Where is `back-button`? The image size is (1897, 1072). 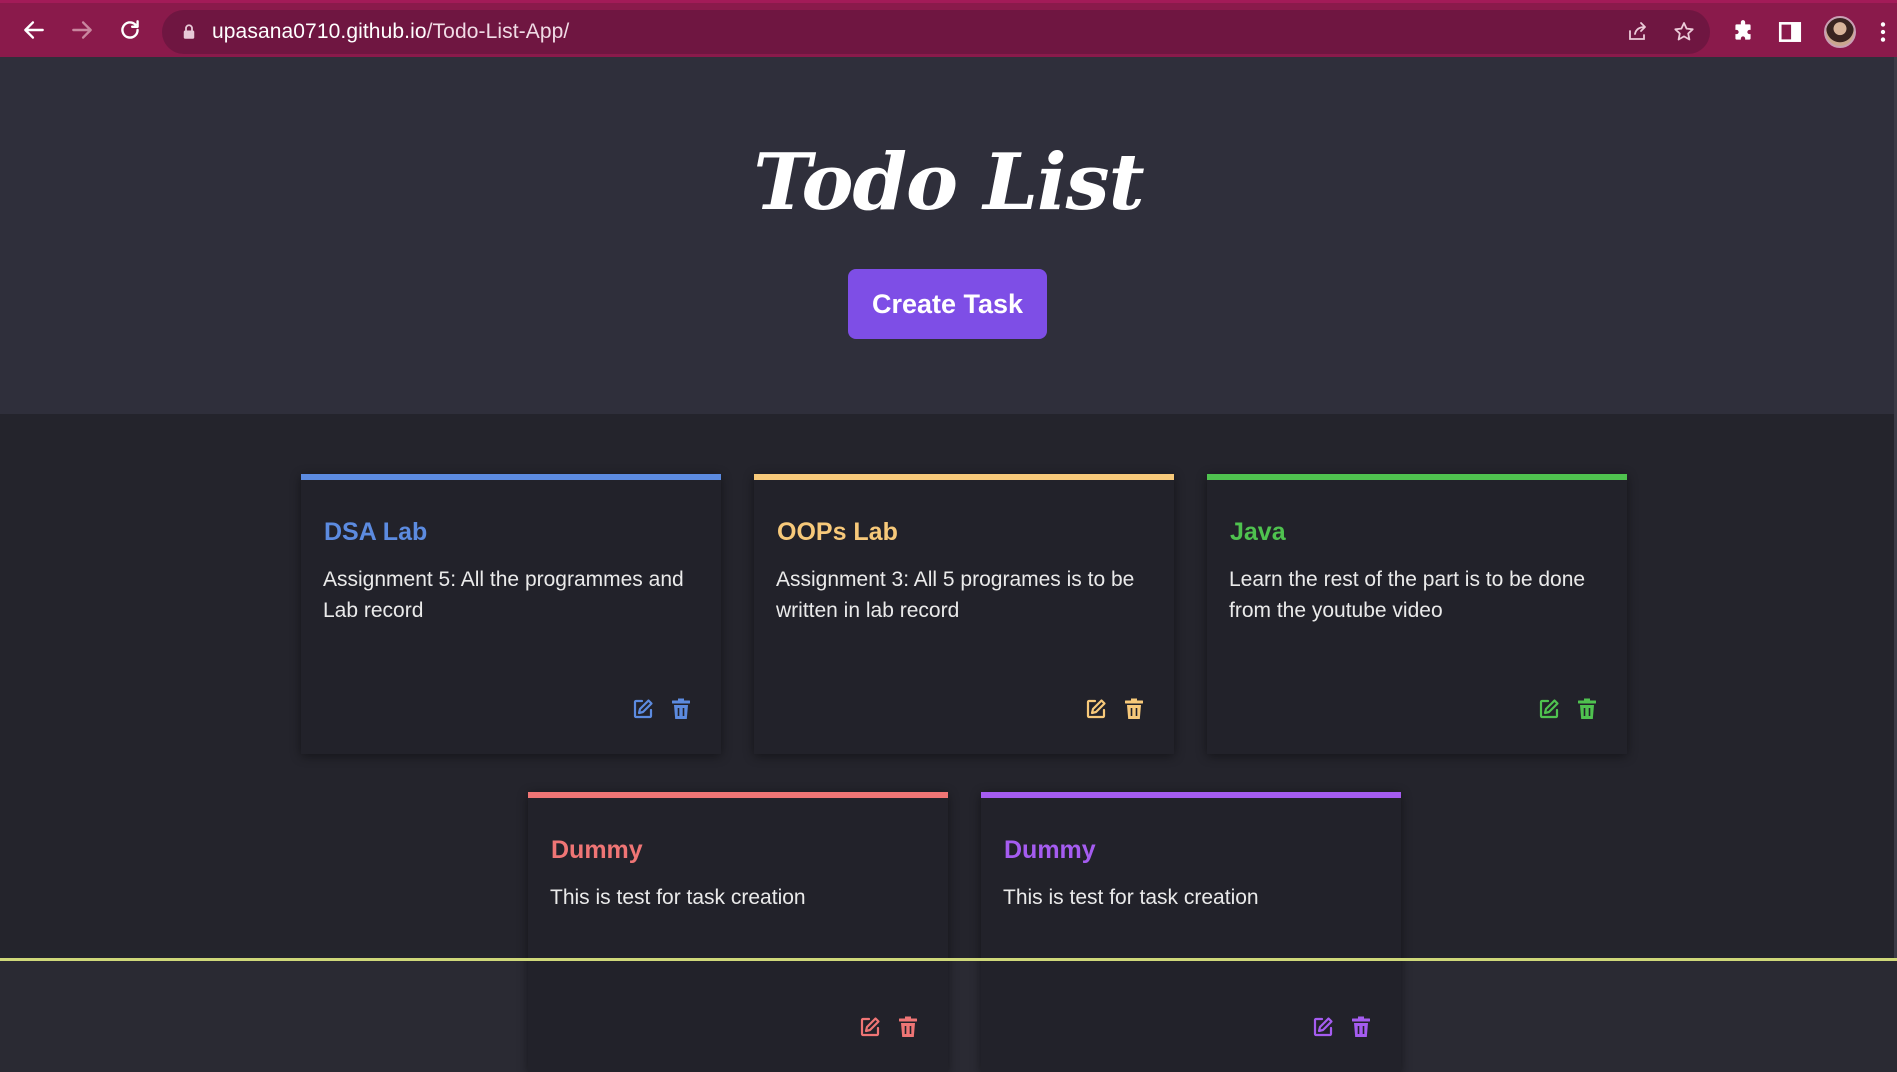 back-button is located at coordinates (34, 30).